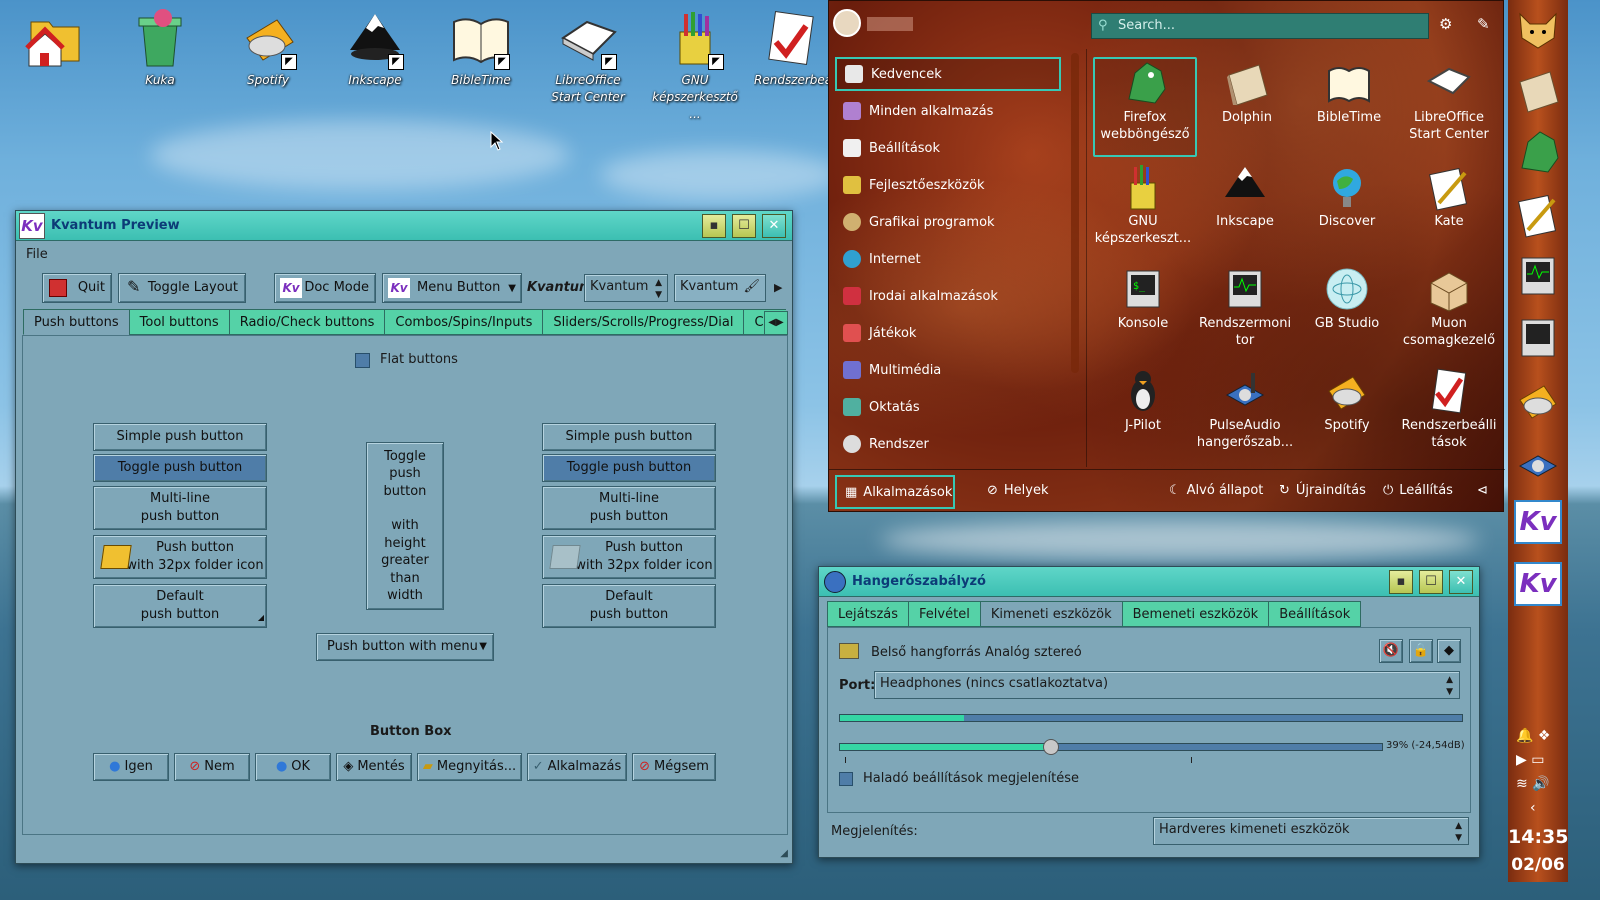 The image size is (1600, 900). Describe the element at coordinates (643, 322) in the screenshot. I see `tab-sliders: Sliders/Scrolls/Progress/Dial` at that location.